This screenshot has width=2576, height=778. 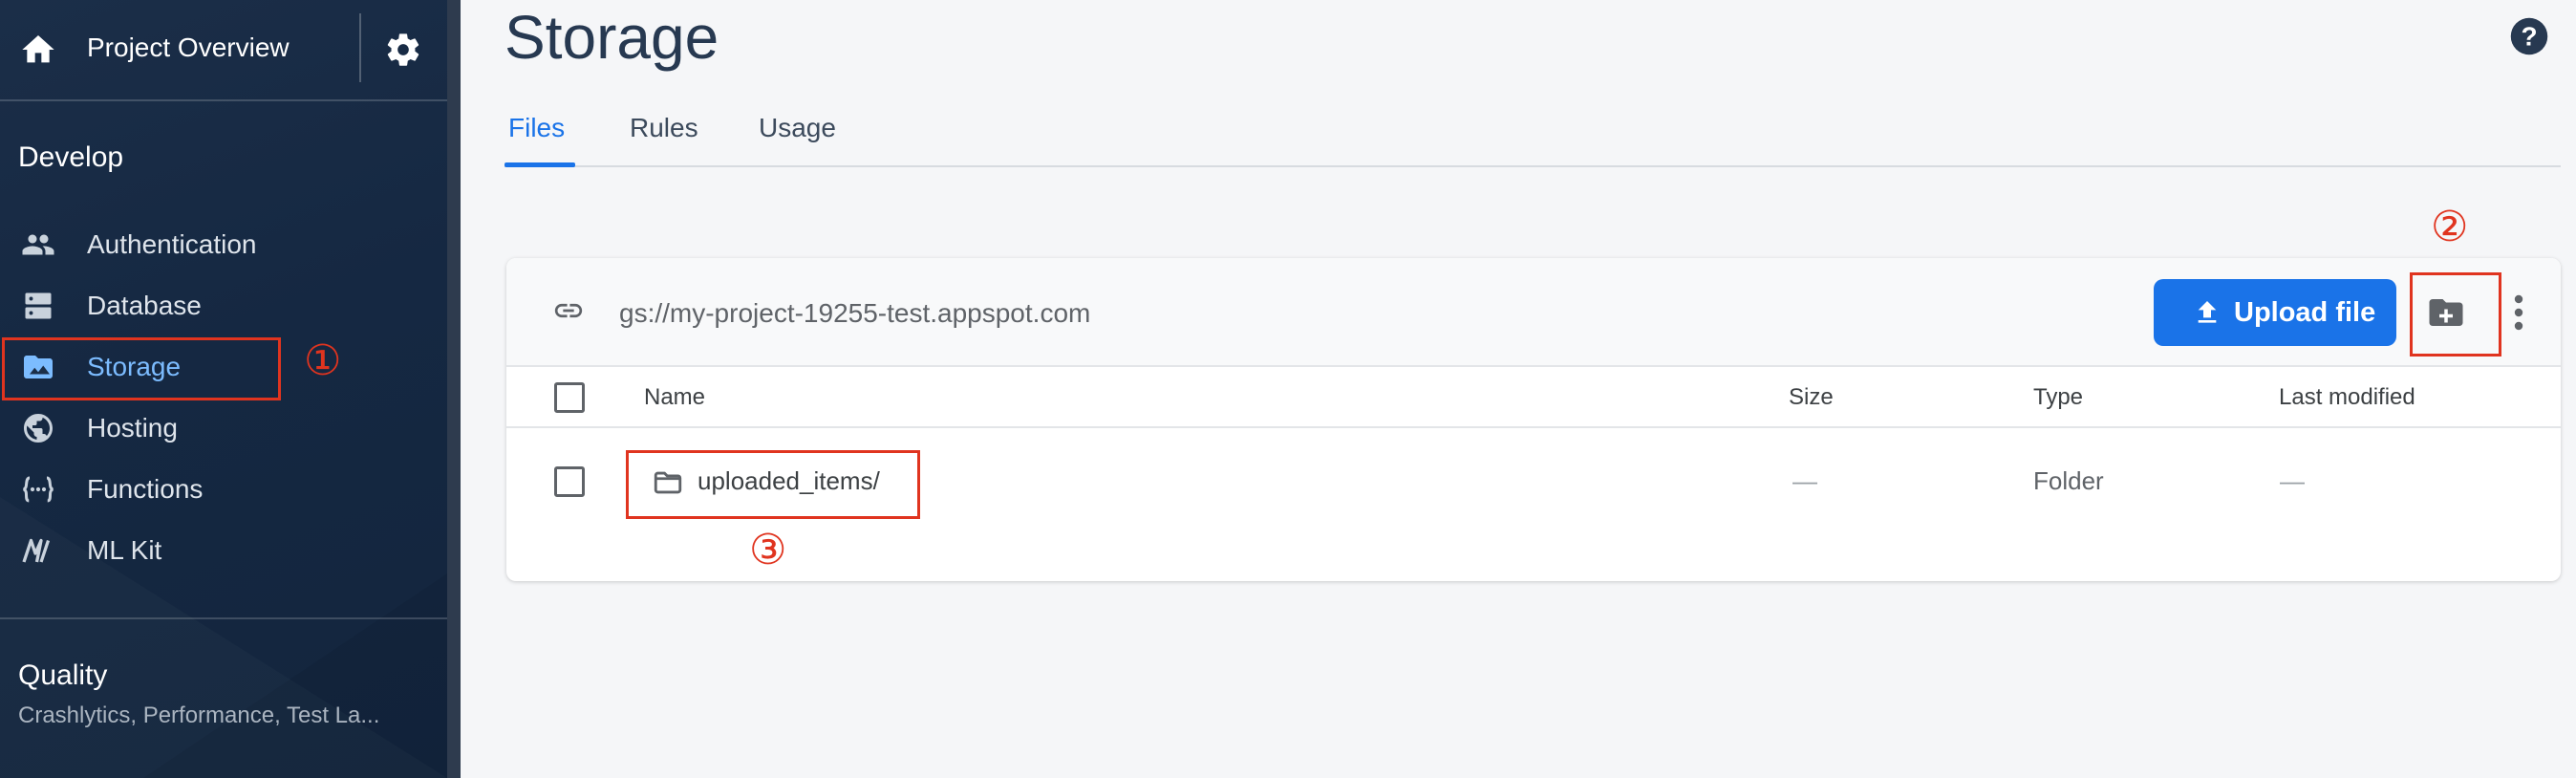 I want to click on help-icon: ?, so click(x=2529, y=36).